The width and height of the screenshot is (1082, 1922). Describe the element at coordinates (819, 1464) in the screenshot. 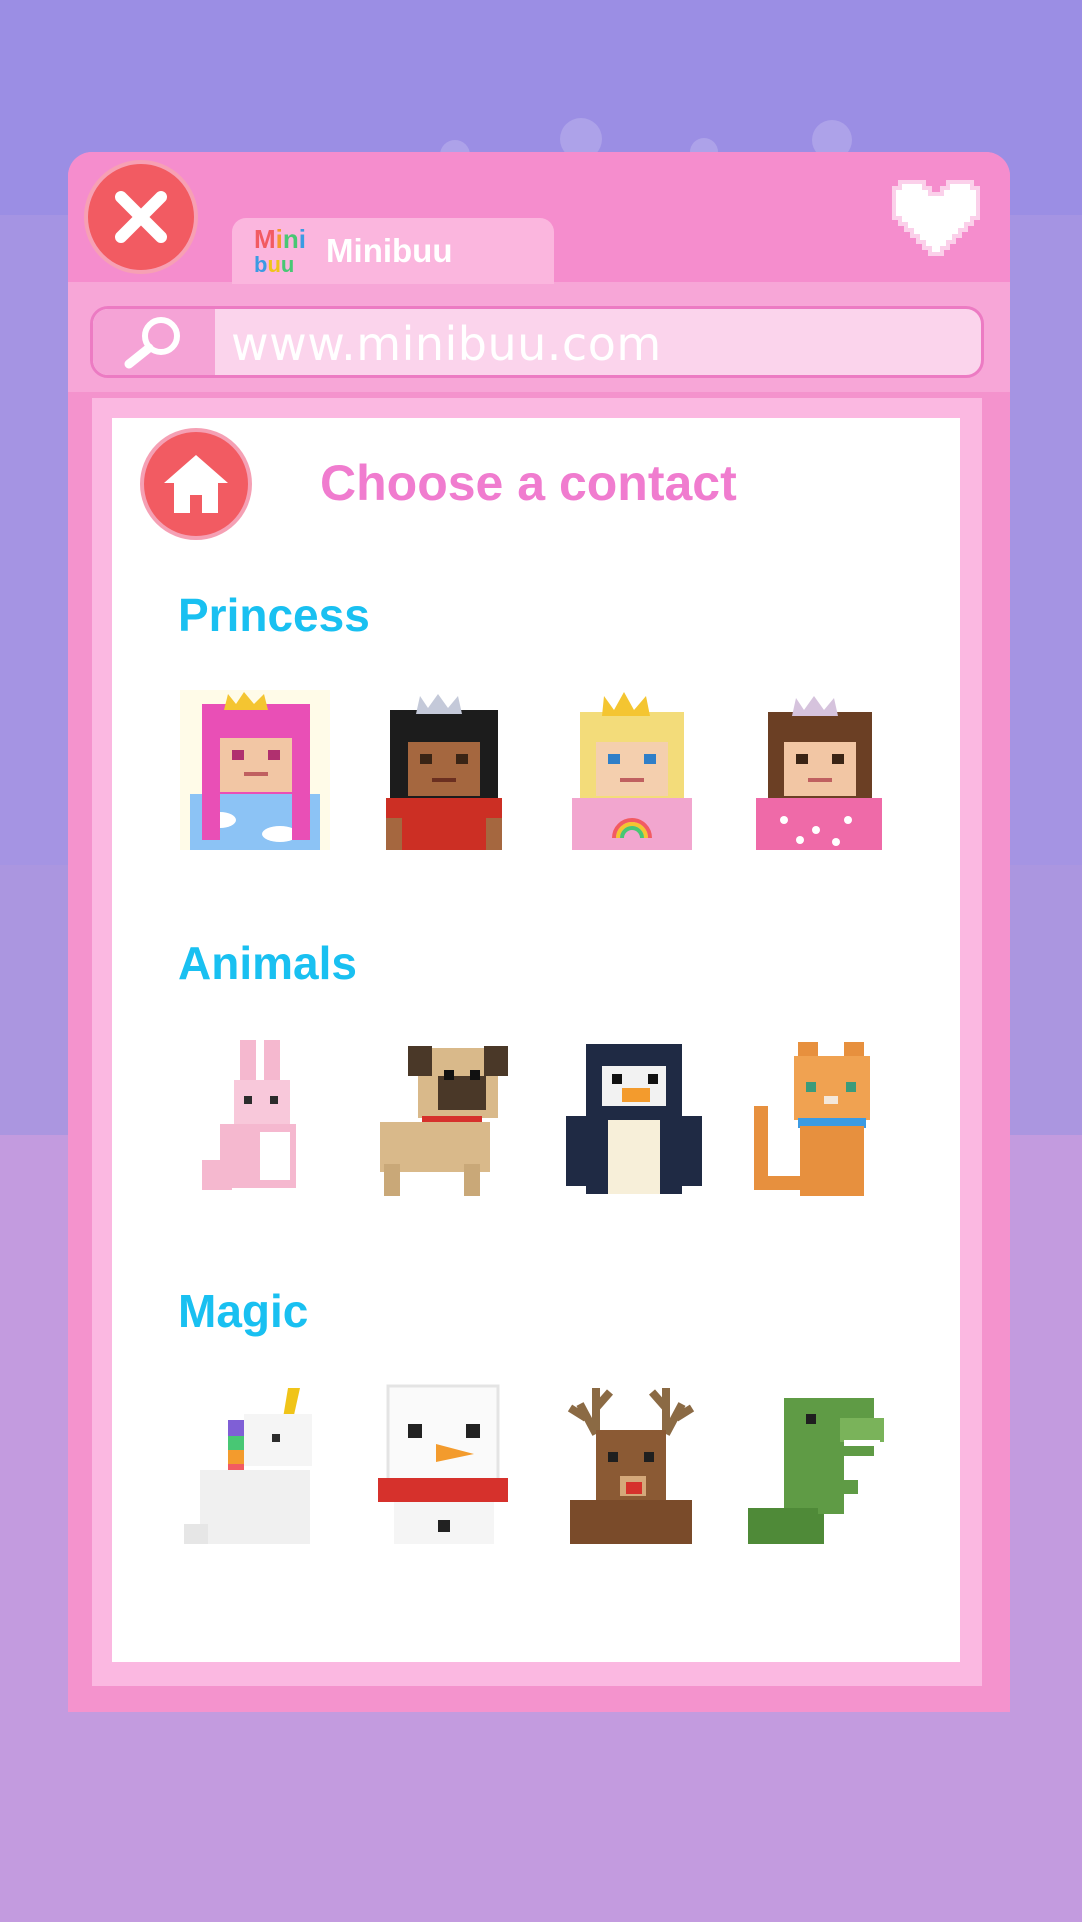

I see `dinosaur-avatar` at that location.